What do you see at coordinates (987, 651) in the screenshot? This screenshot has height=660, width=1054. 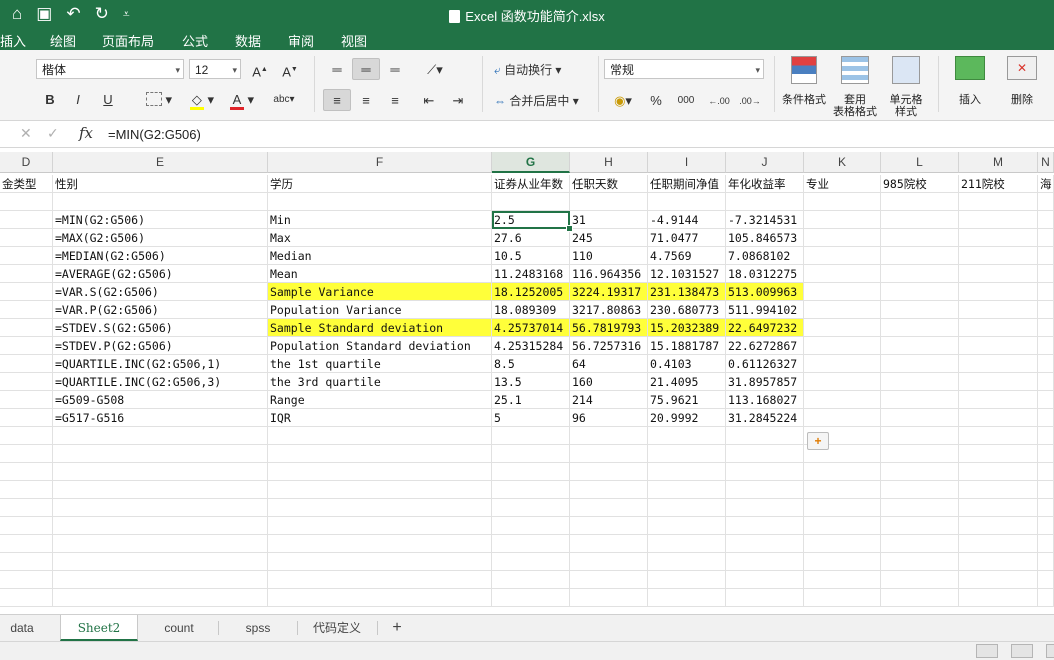 I see `normal-view-button` at bounding box center [987, 651].